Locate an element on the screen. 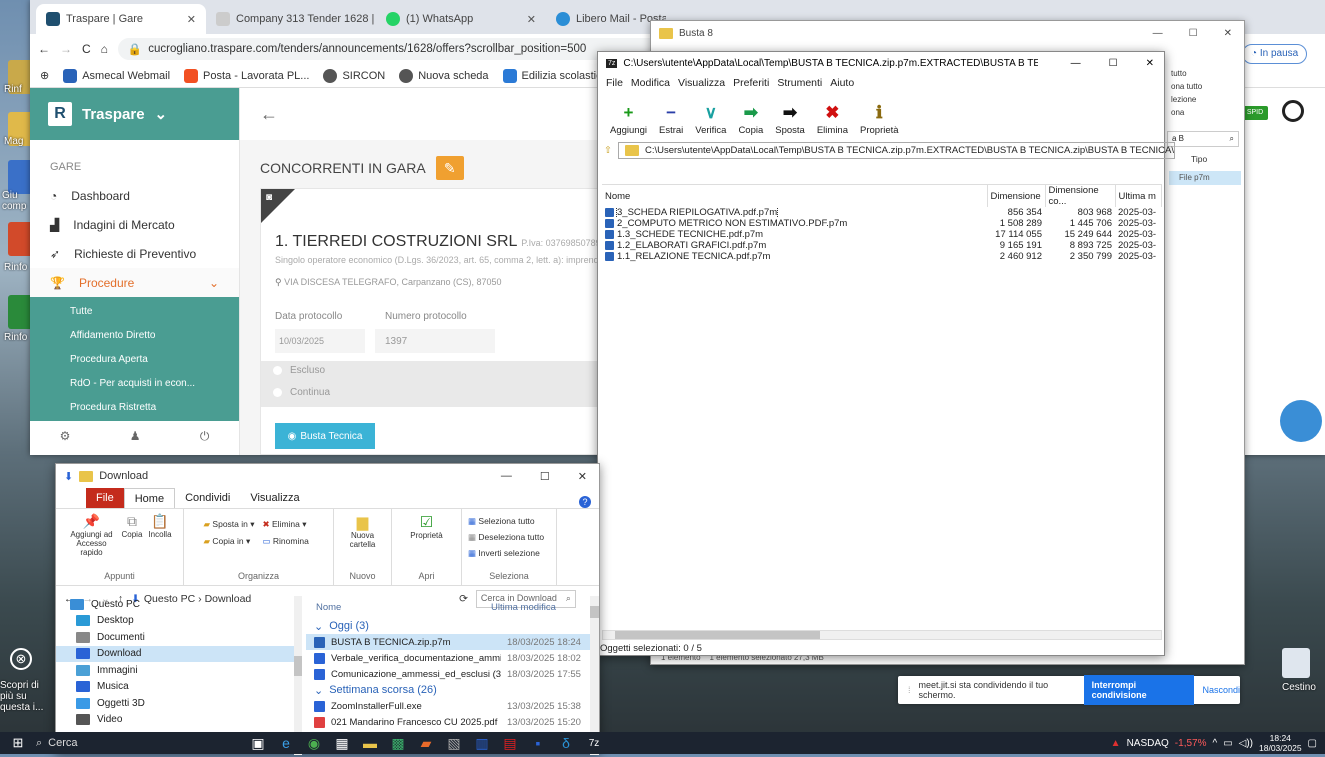  paste-button: 📋 Incolla is located at coordinates (159, 535).